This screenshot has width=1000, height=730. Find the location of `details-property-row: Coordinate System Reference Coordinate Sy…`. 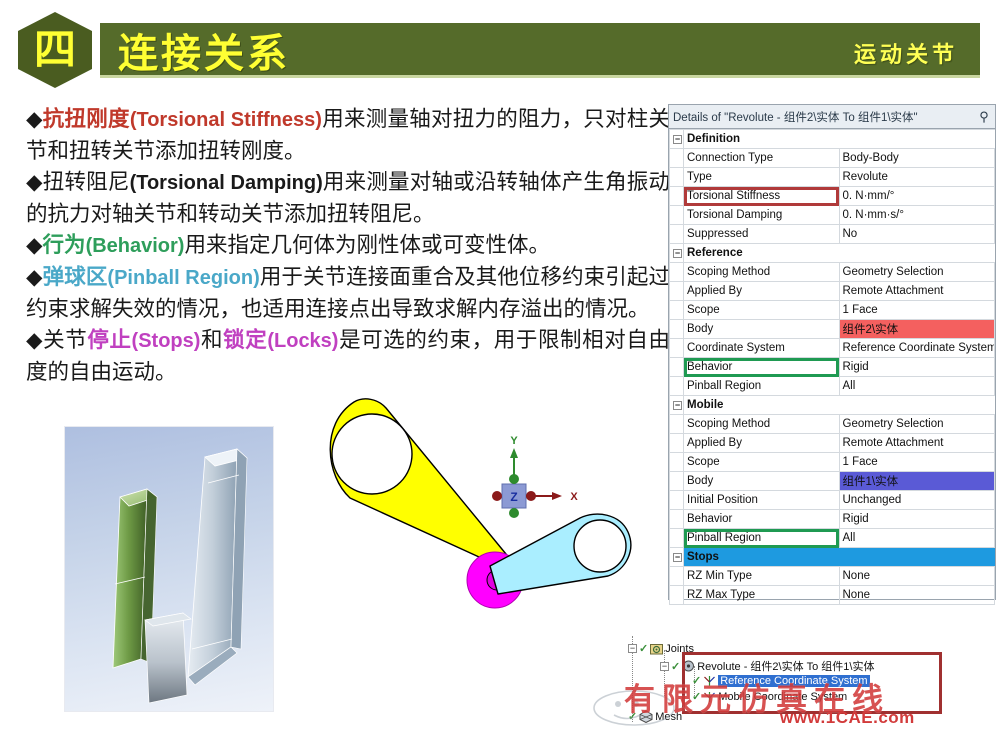

details-property-row: Coordinate System Reference Coordinate Sy… is located at coordinates (832, 348).